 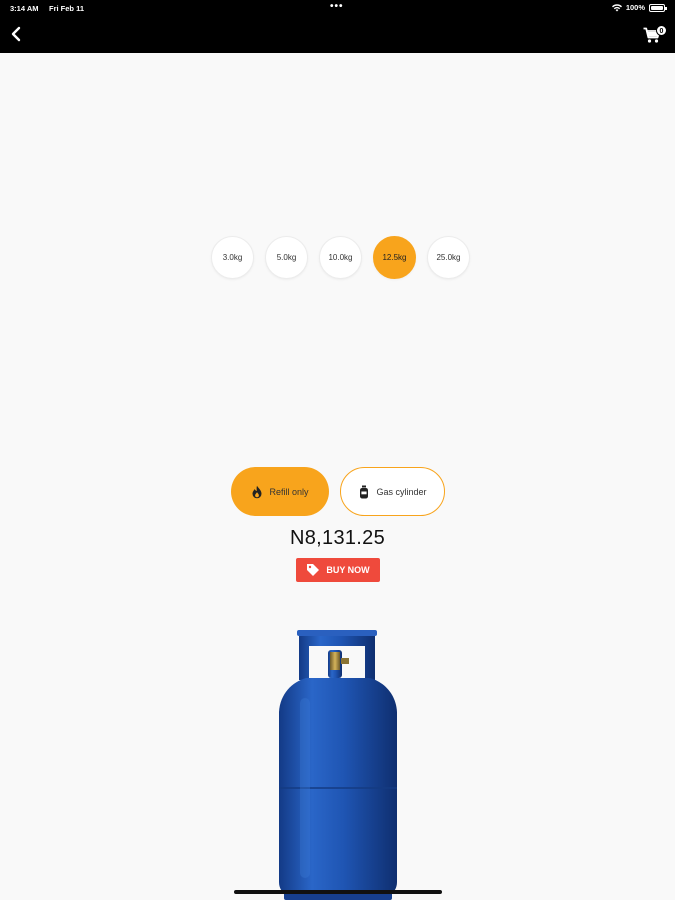 What do you see at coordinates (337, 26) in the screenshot?
I see `top-bar: 3:14 AM Fri Feb 11 ••• 100% 0` at bounding box center [337, 26].